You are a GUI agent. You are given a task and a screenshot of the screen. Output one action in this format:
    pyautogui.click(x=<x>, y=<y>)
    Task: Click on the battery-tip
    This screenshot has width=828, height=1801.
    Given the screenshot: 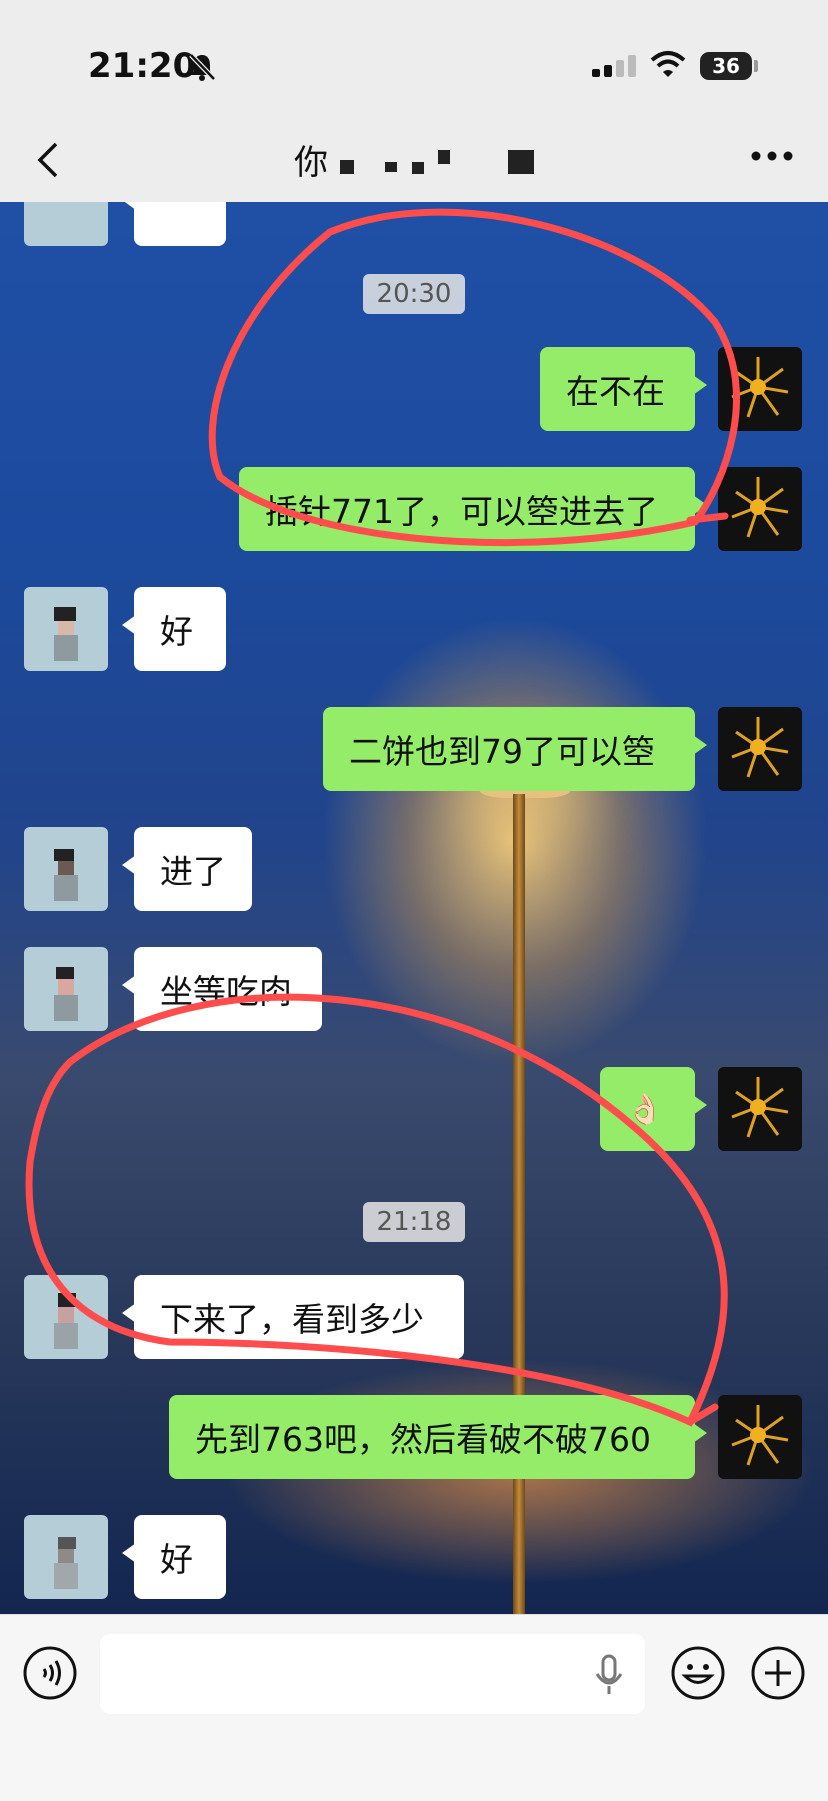 What is the action you would take?
    pyautogui.click(x=756, y=66)
    